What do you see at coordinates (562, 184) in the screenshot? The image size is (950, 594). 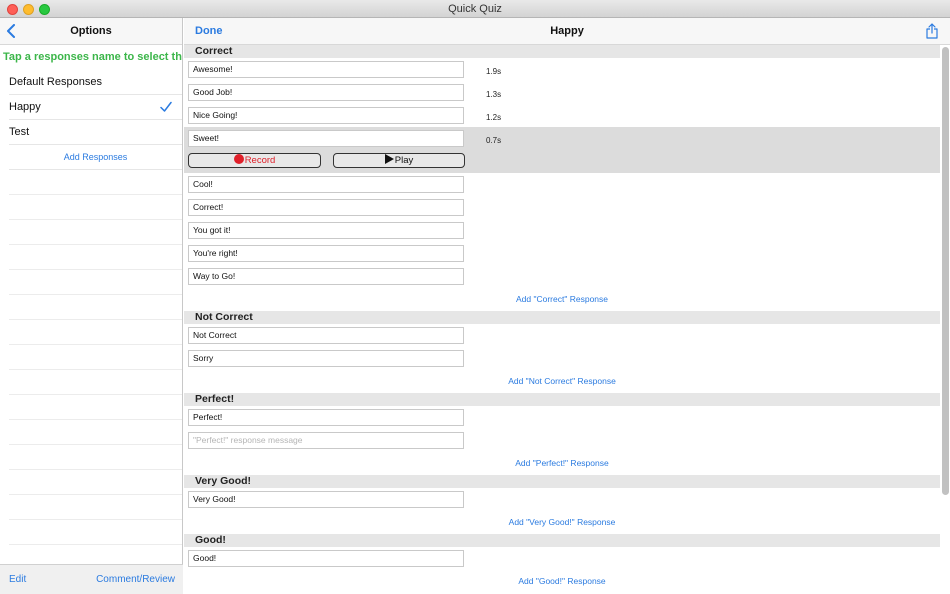 I see `response-row: Cool!` at bounding box center [562, 184].